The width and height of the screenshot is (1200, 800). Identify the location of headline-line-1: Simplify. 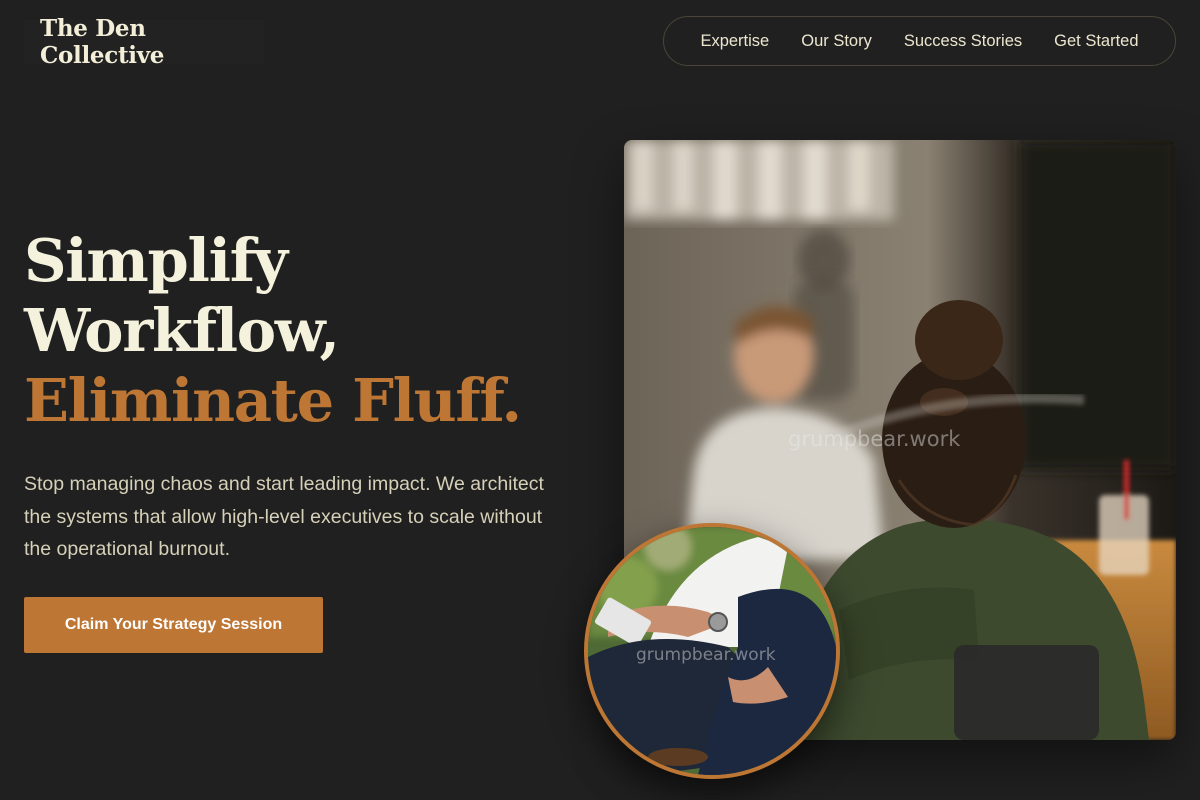
(156, 260).